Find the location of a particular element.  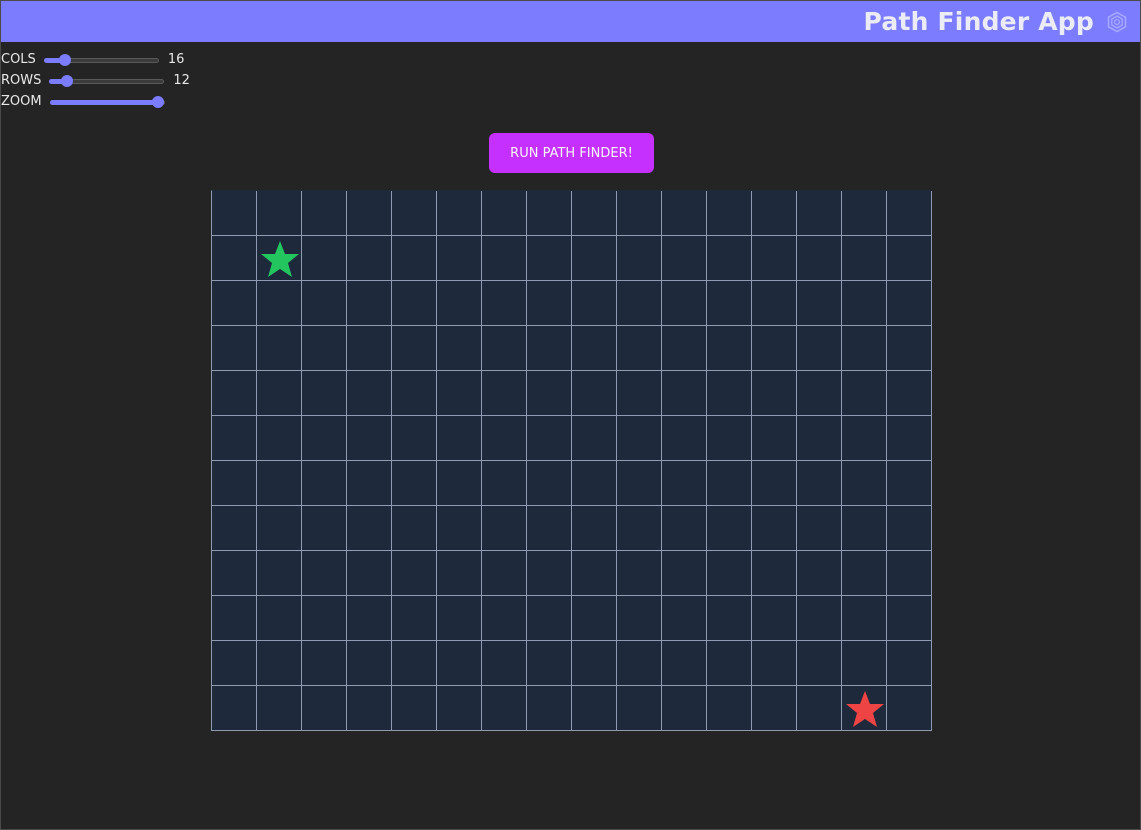

end-star-icon is located at coordinates (864, 708).